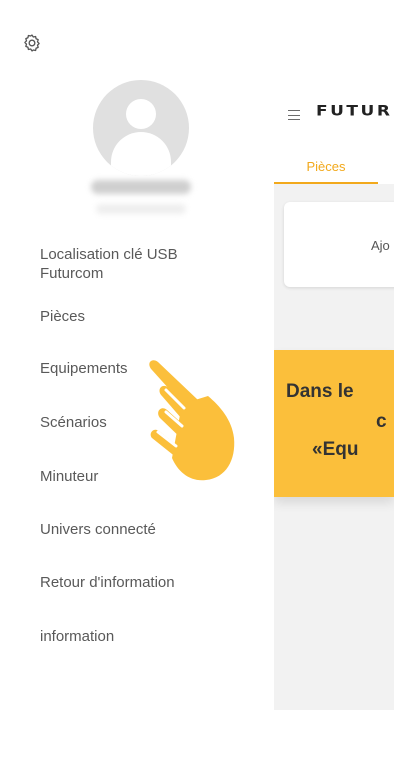 This screenshot has width=394, height=771. What do you see at coordinates (62, 316) in the screenshot?
I see `menu-item-pieces: Pièces` at bounding box center [62, 316].